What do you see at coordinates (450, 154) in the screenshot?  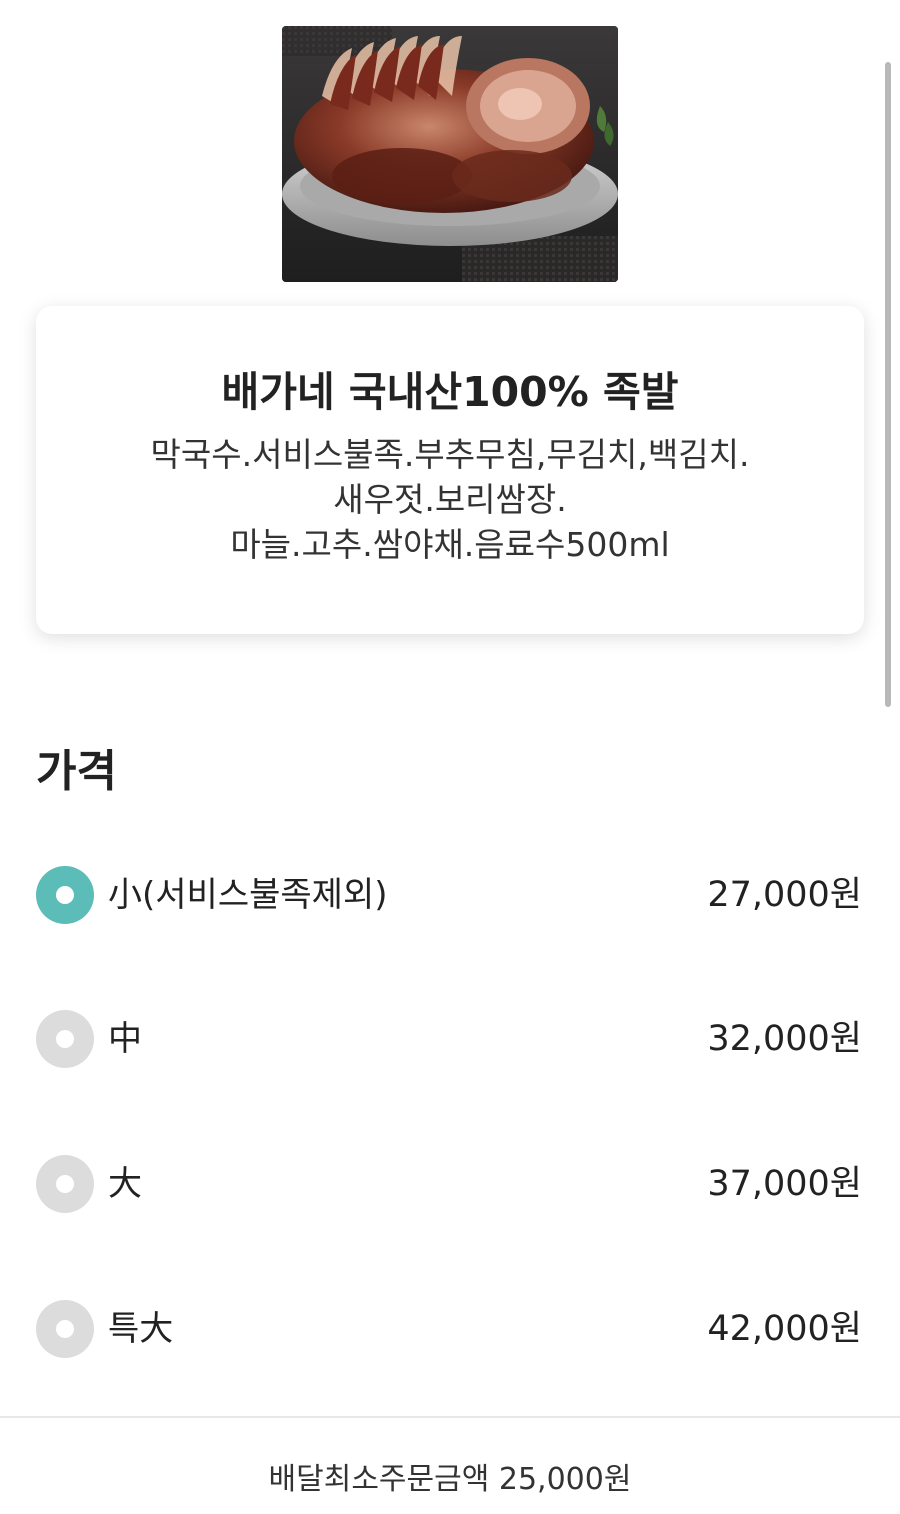 I see `menu-photo` at bounding box center [450, 154].